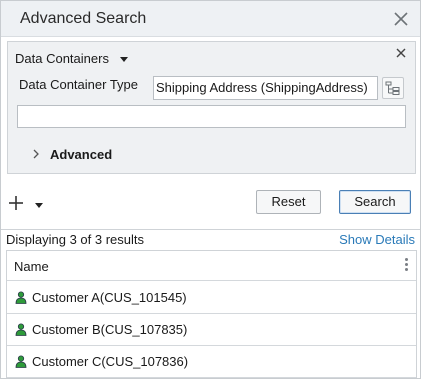 This screenshot has width=421, height=379. What do you see at coordinates (211, 362) in the screenshot?
I see `table-row: Customer C(CUS_107836)` at bounding box center [211, 362].